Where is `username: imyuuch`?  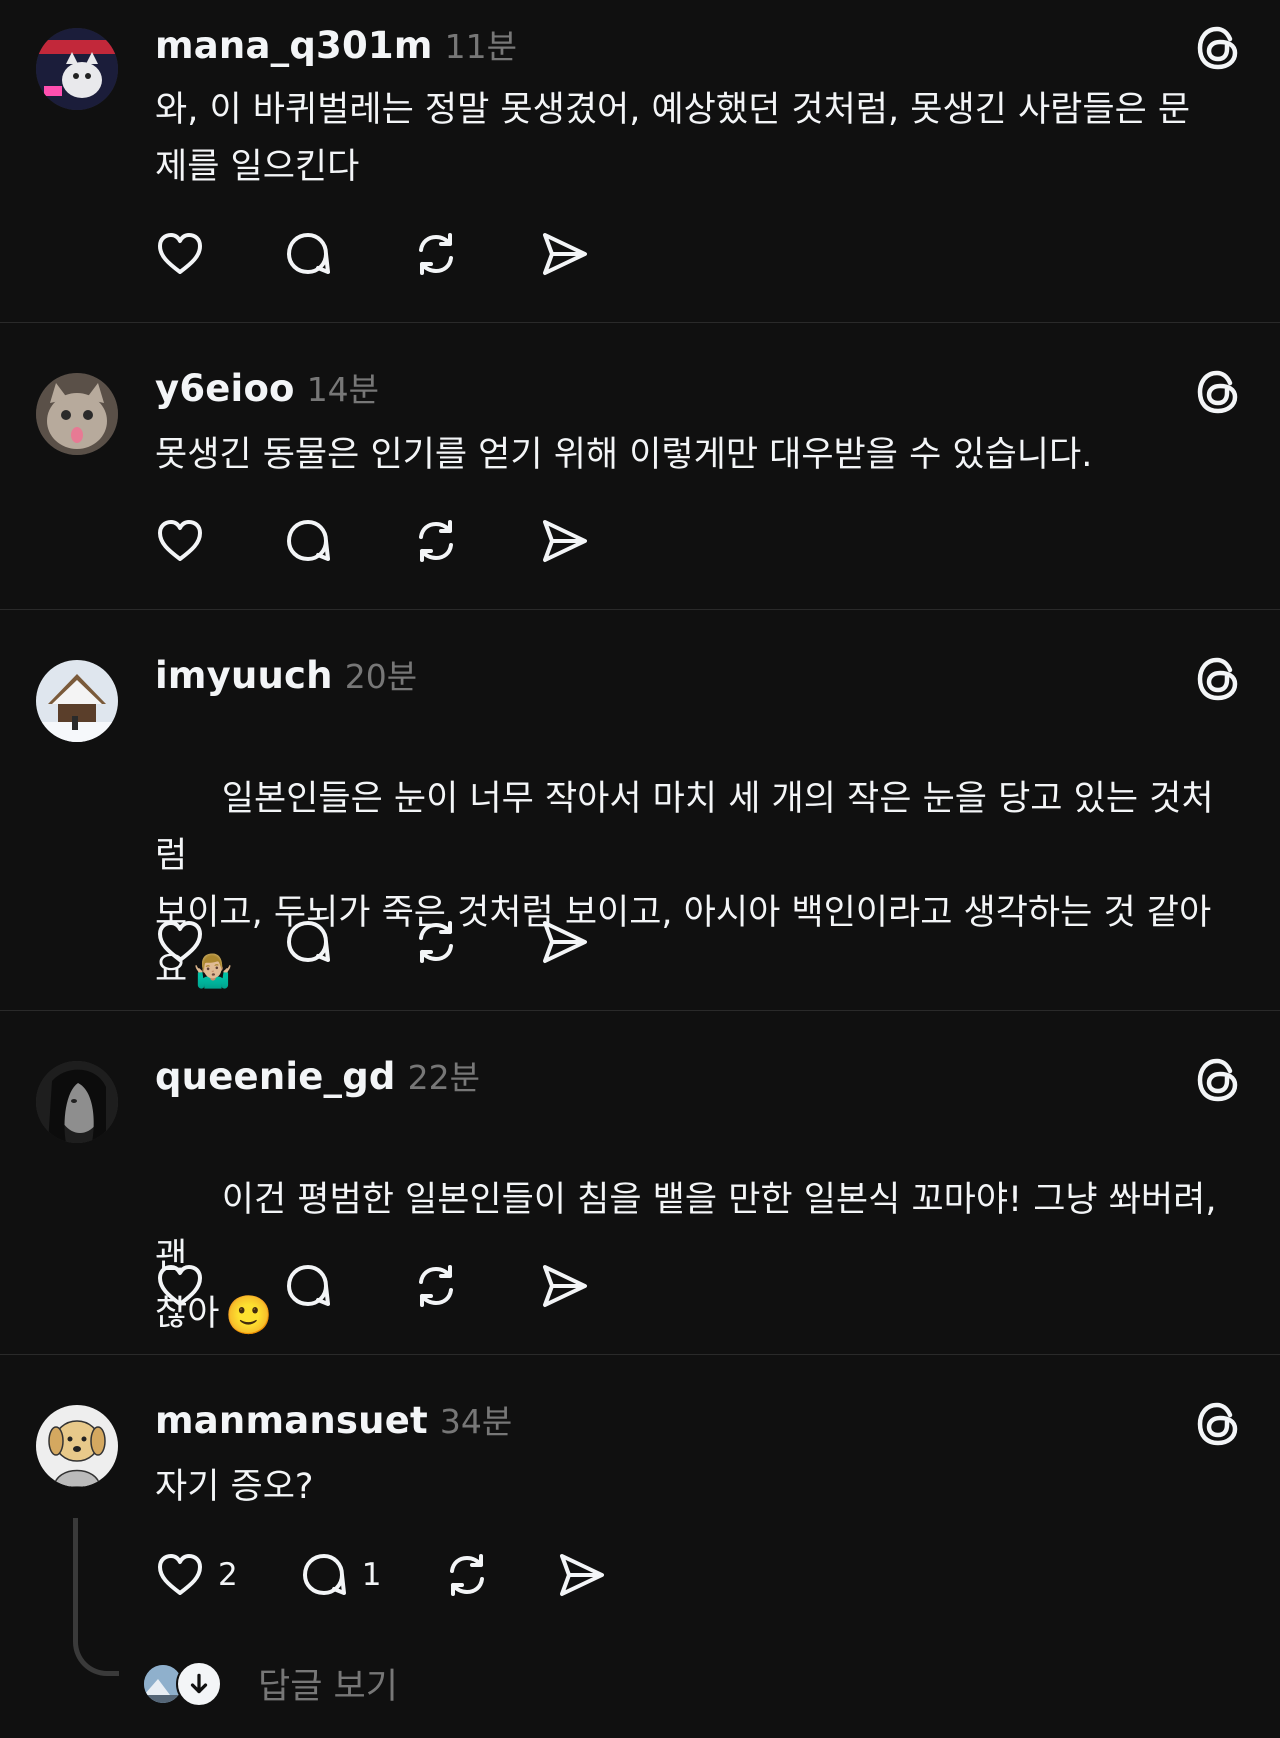 username: imyuuch is located at coordinates (244, 675).